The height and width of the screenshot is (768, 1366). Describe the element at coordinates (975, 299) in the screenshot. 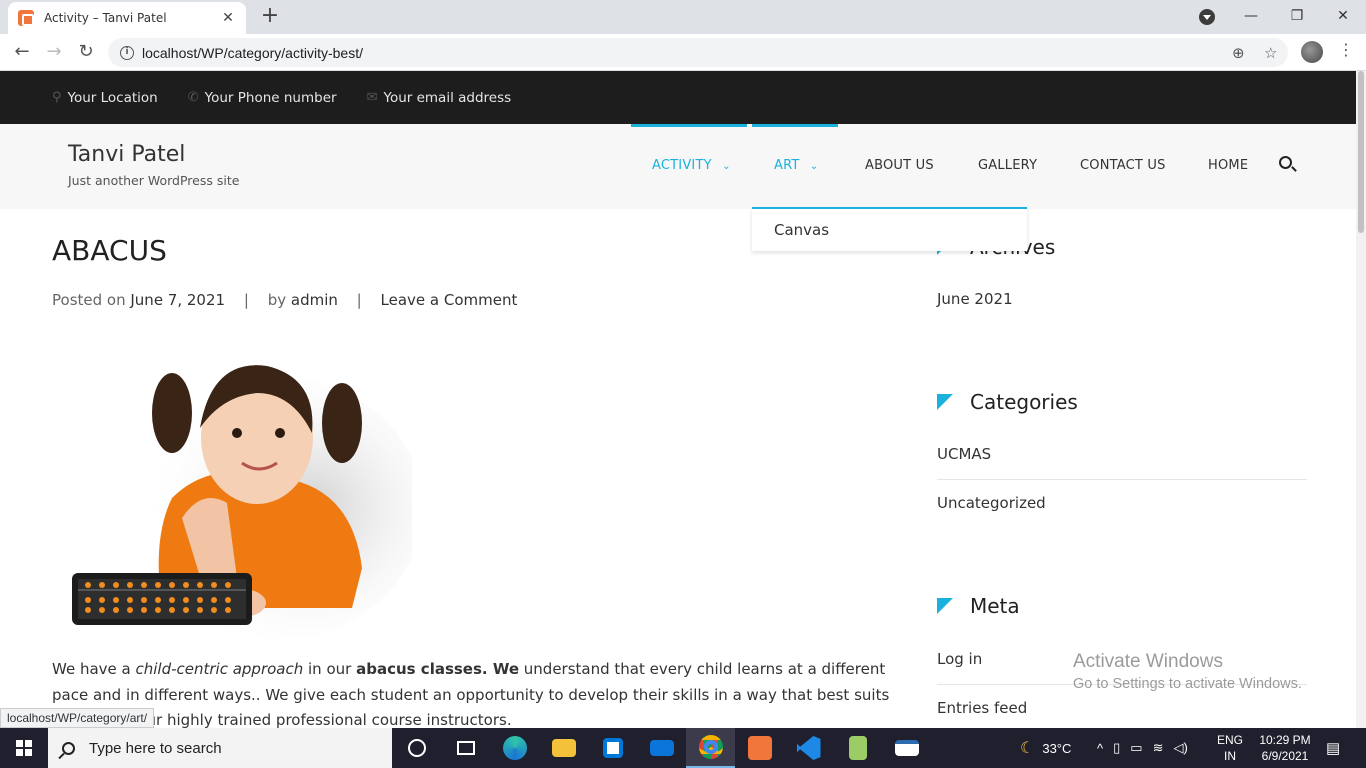

I see `archive-link: June 2021` at that location.